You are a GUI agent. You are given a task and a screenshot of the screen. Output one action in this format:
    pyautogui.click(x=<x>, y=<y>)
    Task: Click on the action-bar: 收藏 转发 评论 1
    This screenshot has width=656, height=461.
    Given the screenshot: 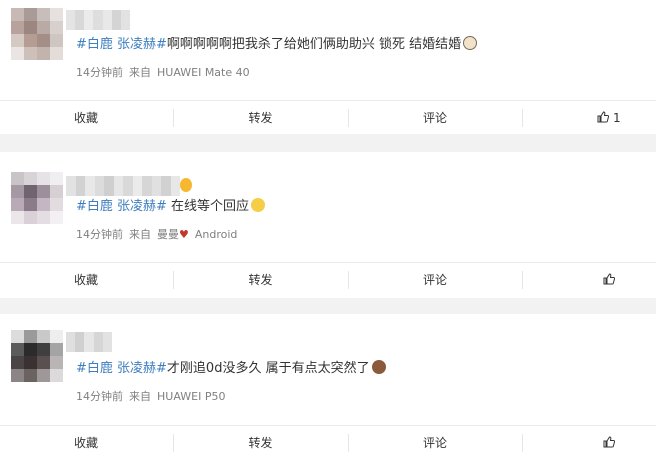 What is the action you would take?
    pyautogui.click(x=328, y=117)
    